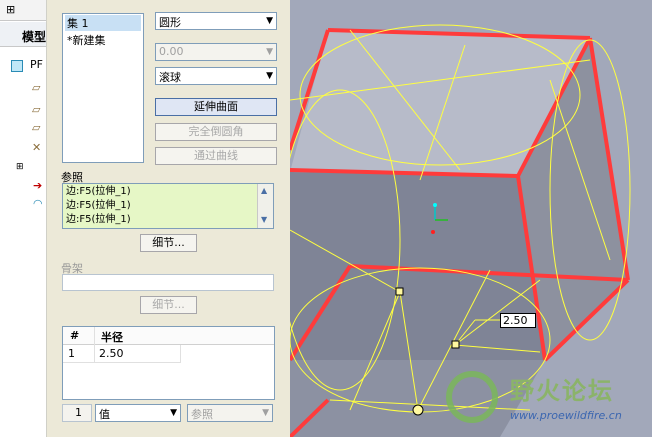  What do you see at coordinates (10, 9) in the screenshot?
I see `tree-options-icon: ⊞` at bounding box center [10, 9].